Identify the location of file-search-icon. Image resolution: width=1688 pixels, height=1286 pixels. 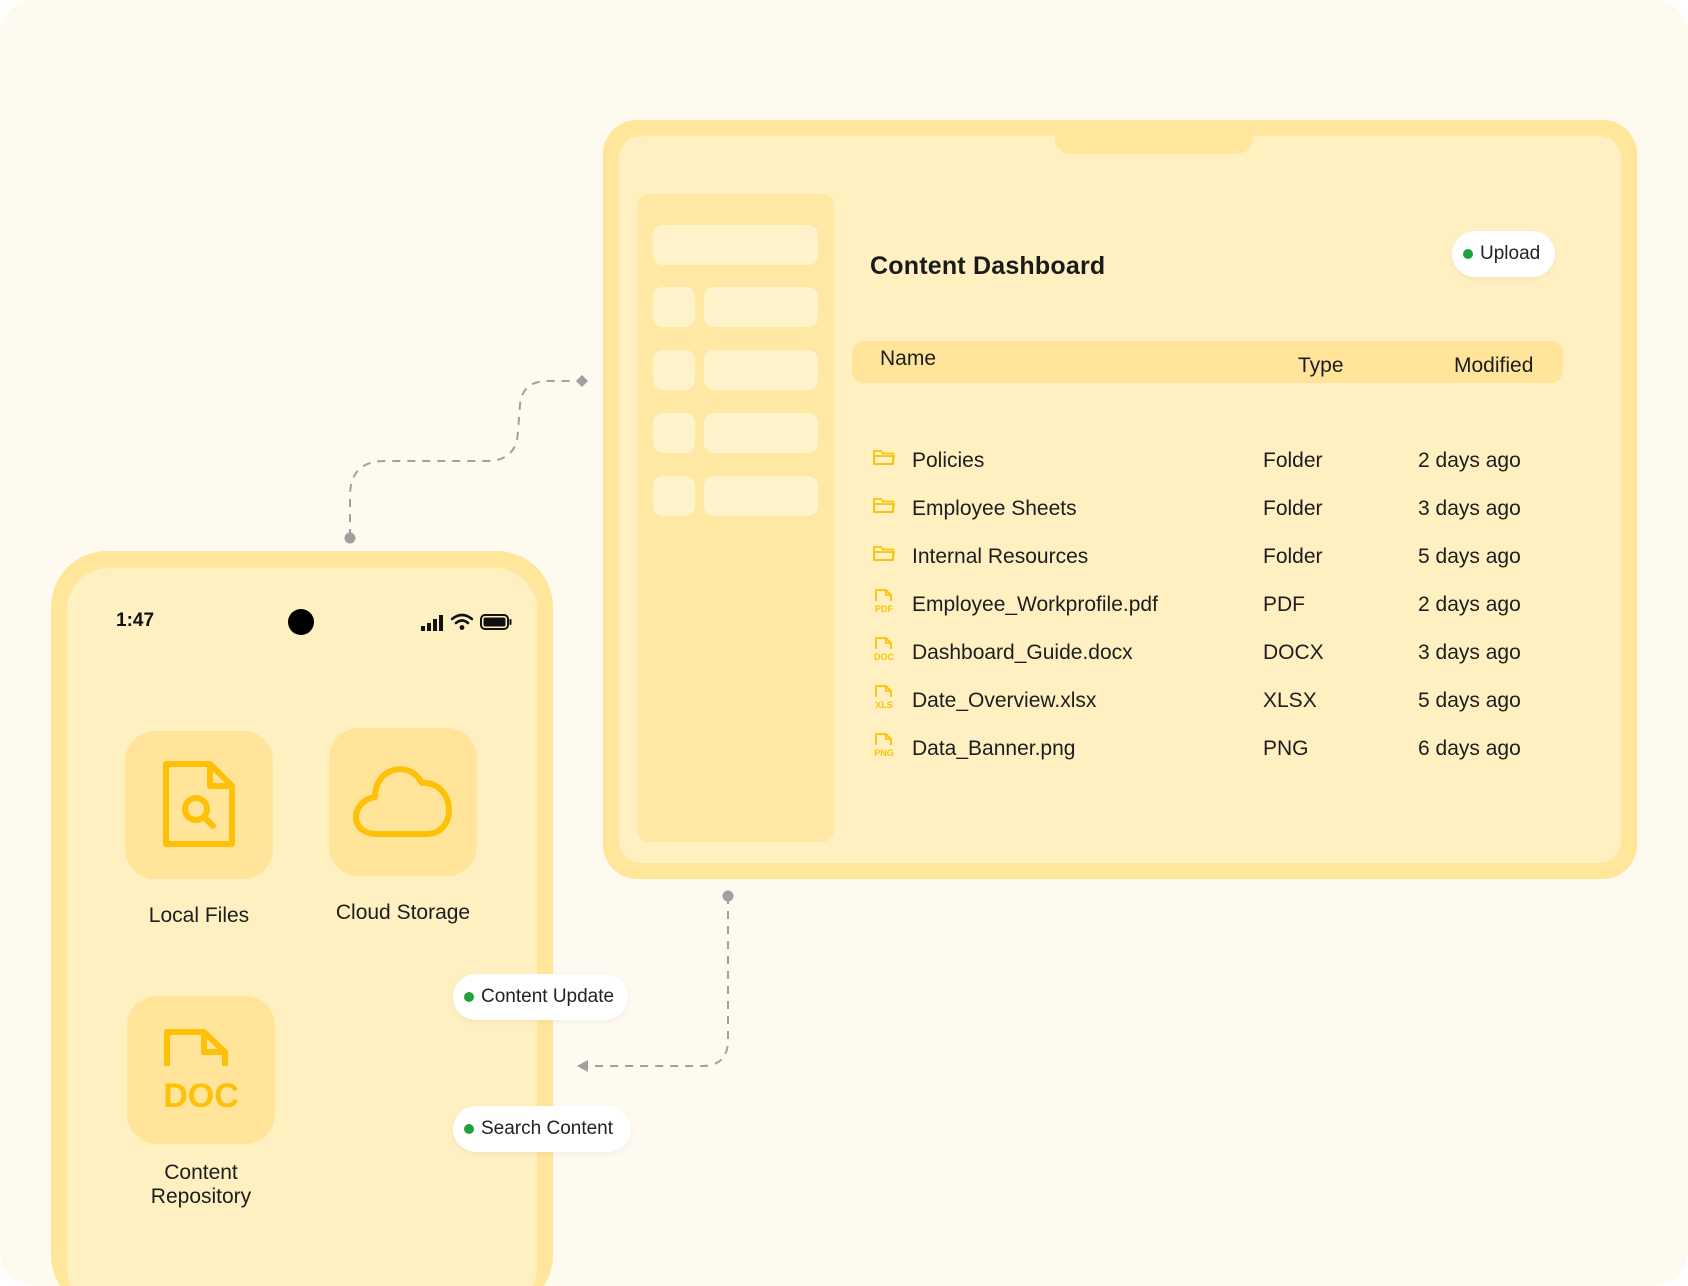
(199, 804).